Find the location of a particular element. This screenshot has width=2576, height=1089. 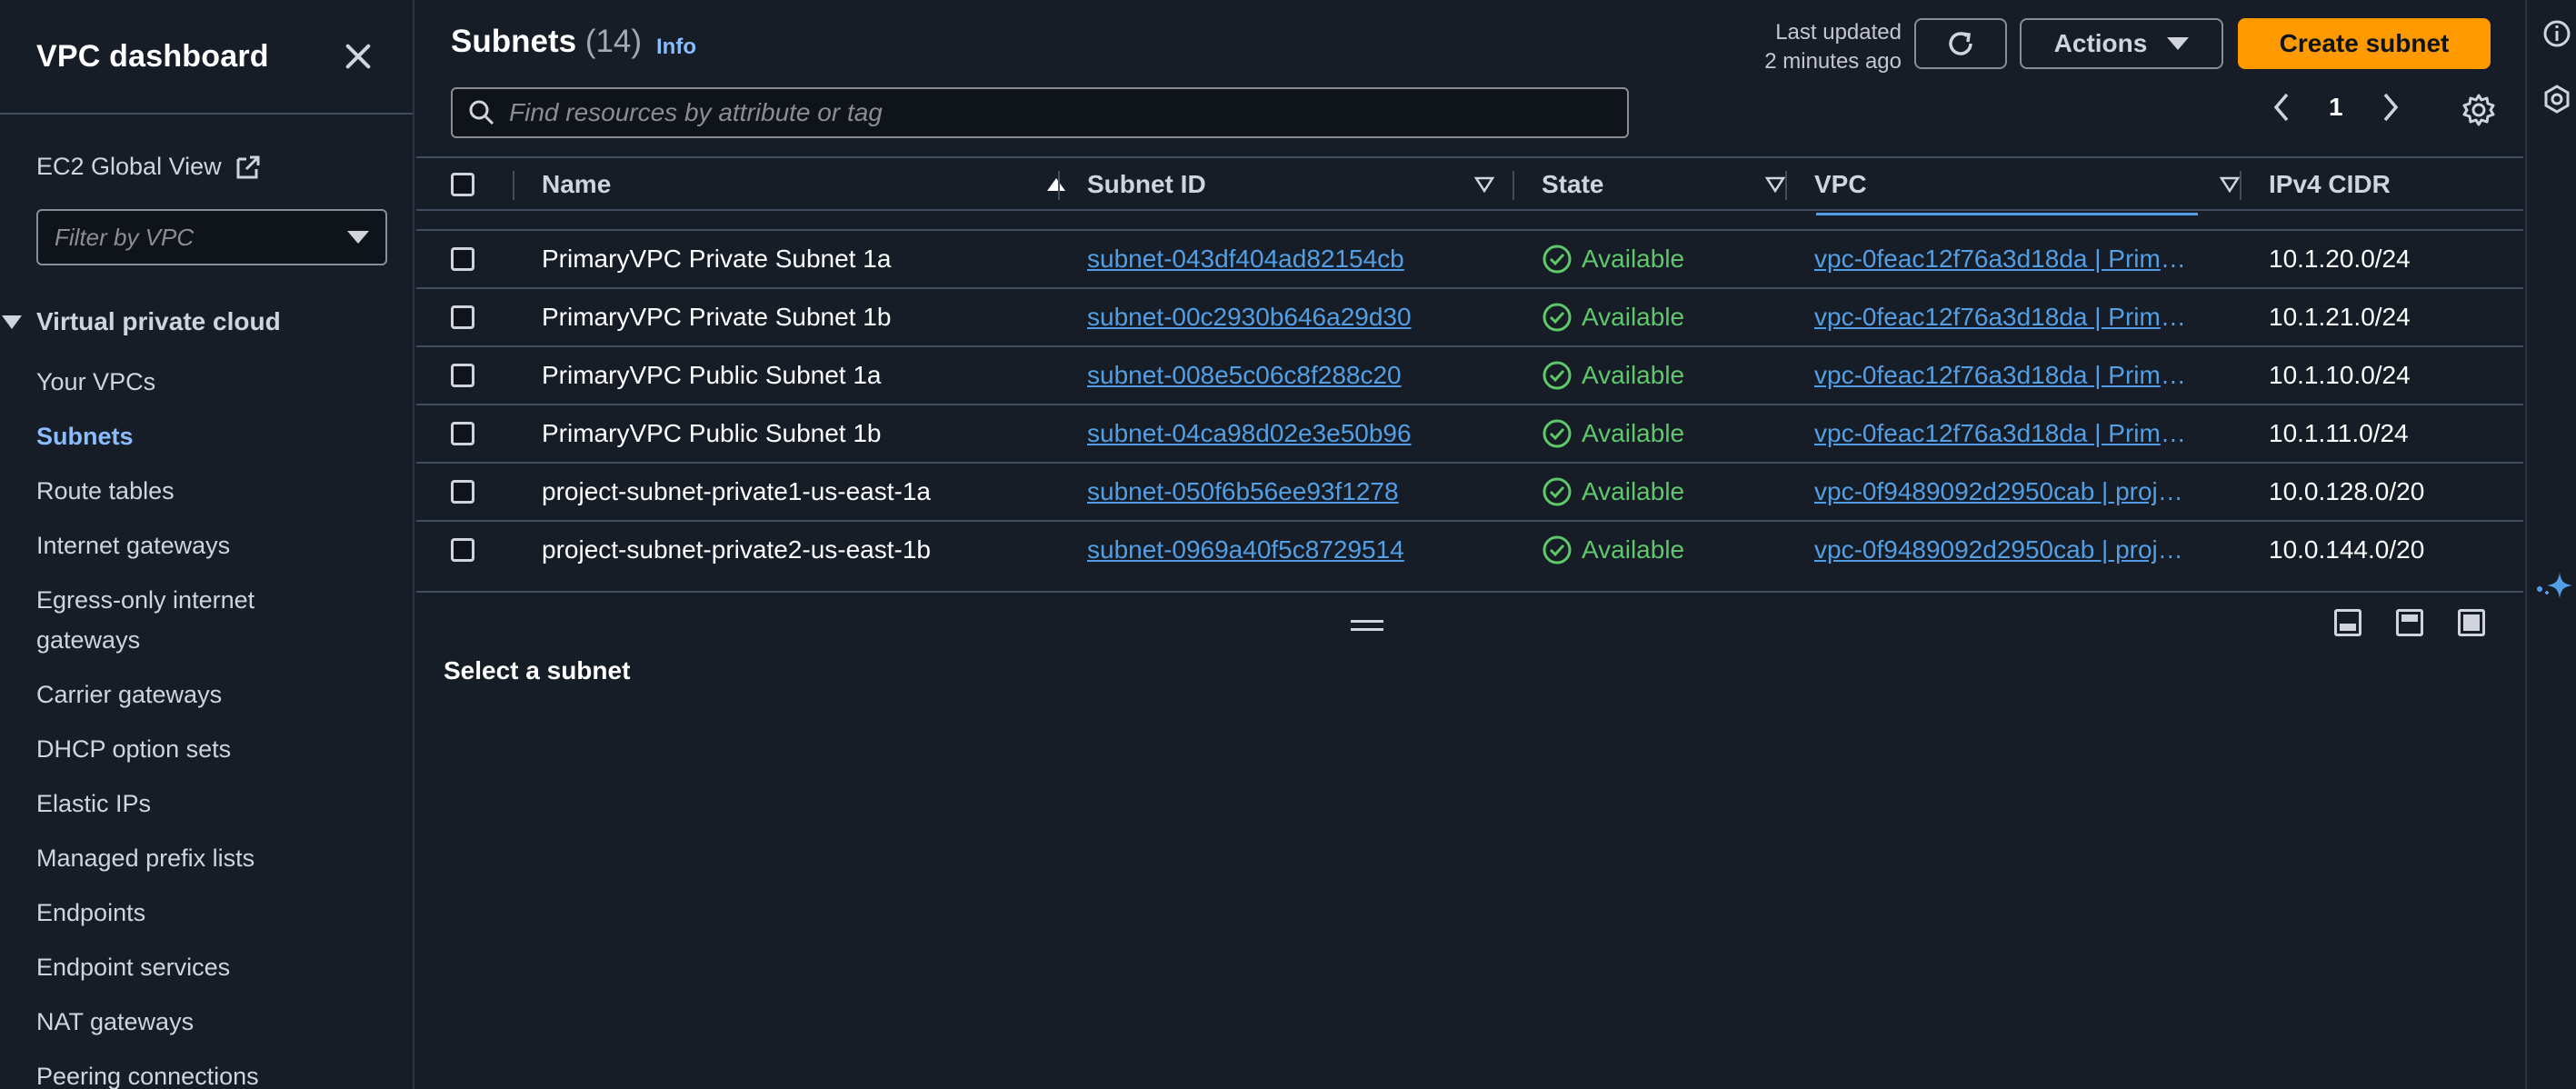

sidebar-item-egress-only-internet-gateways: Egress-only internet gateways is located at coordinates (172, 620).